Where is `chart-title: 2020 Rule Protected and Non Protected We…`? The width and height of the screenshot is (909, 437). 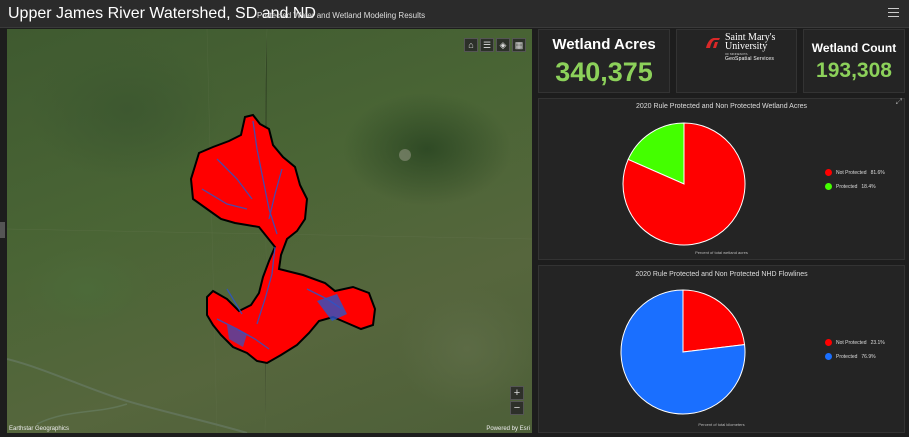 chart-title: 2020 Rule Protected and Non Protected We… is located at coordinates (721, 106).